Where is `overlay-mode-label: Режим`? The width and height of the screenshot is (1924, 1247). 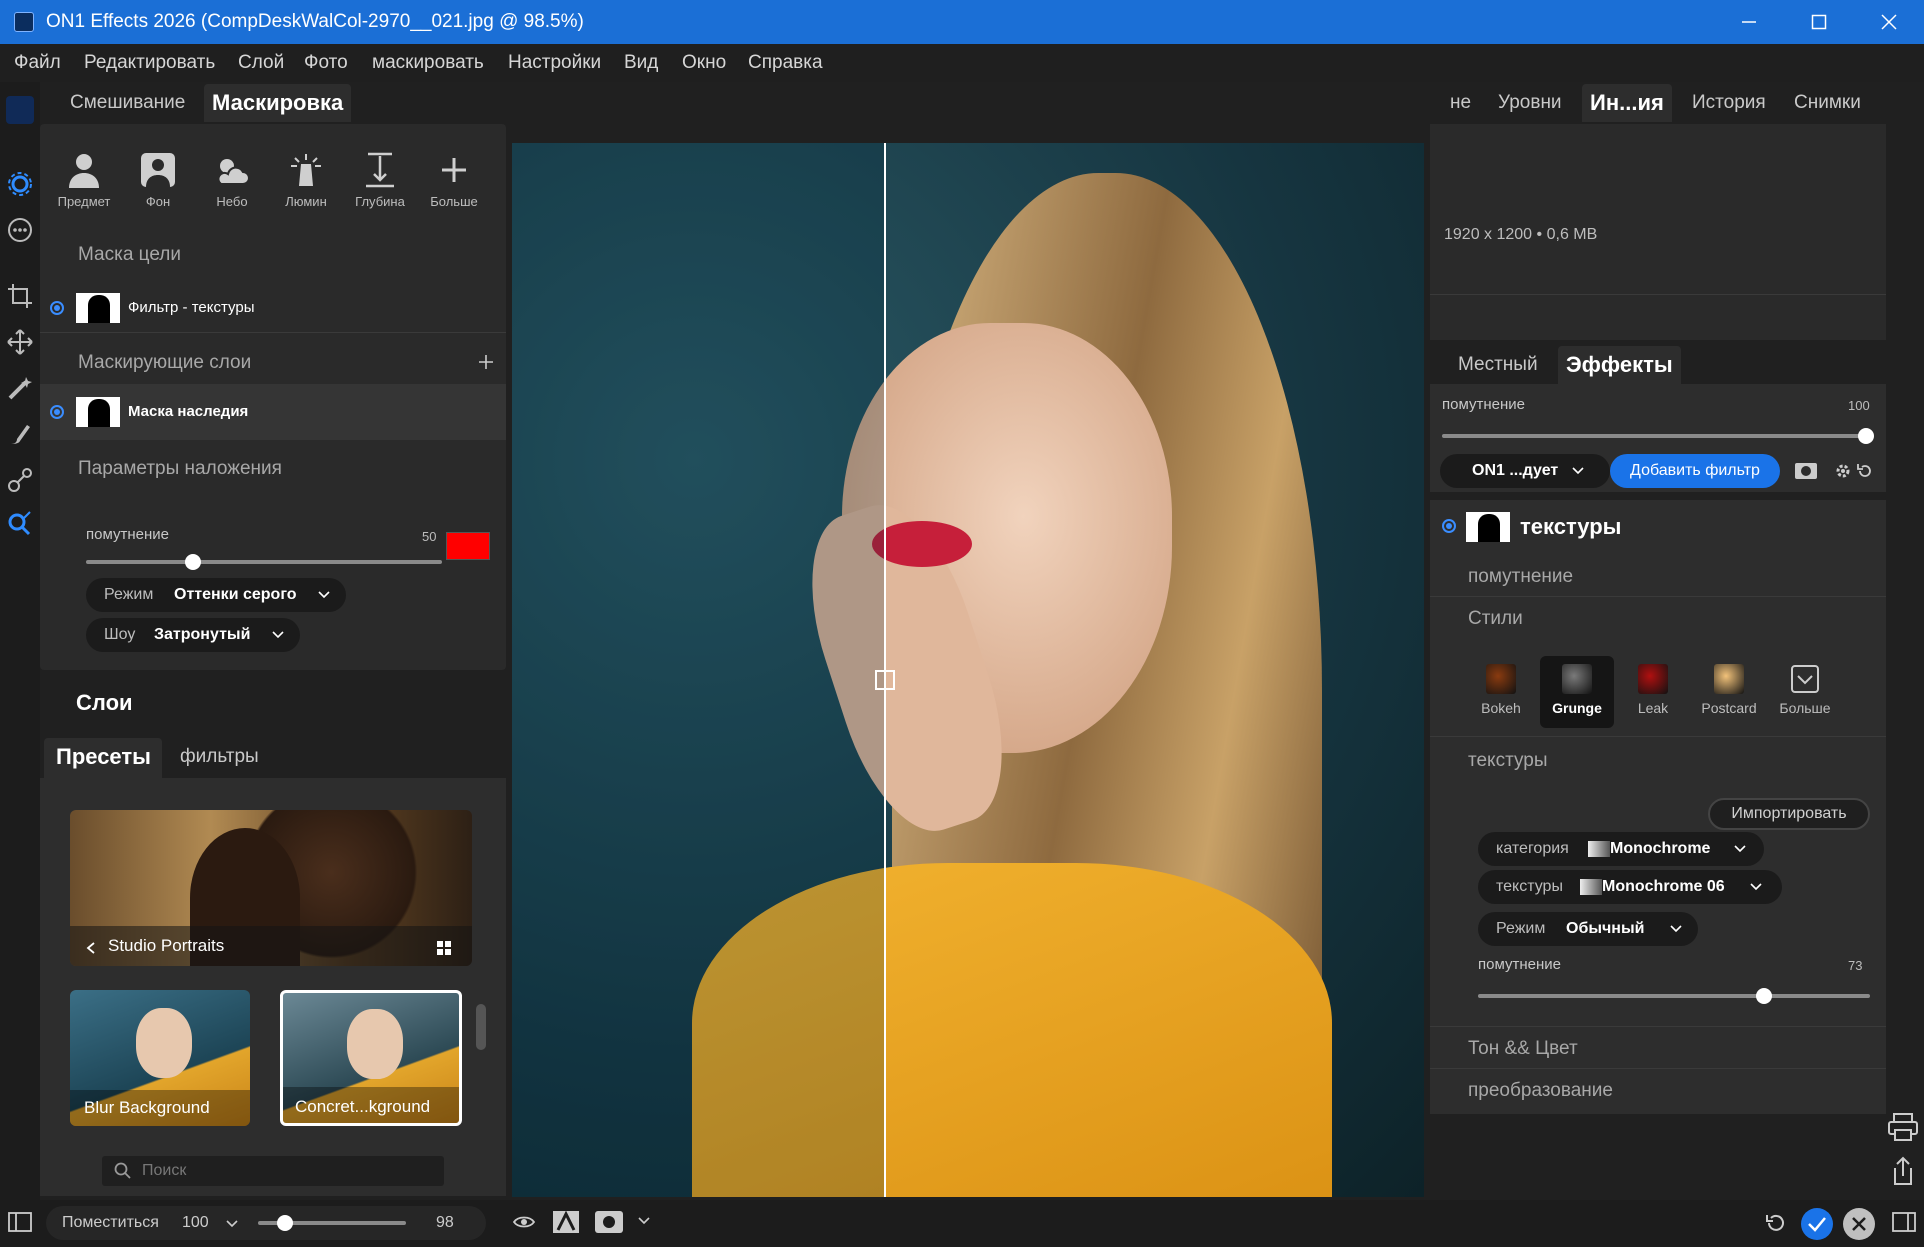
overlay-mode-label: Режим is located at coordinates (129, 594).